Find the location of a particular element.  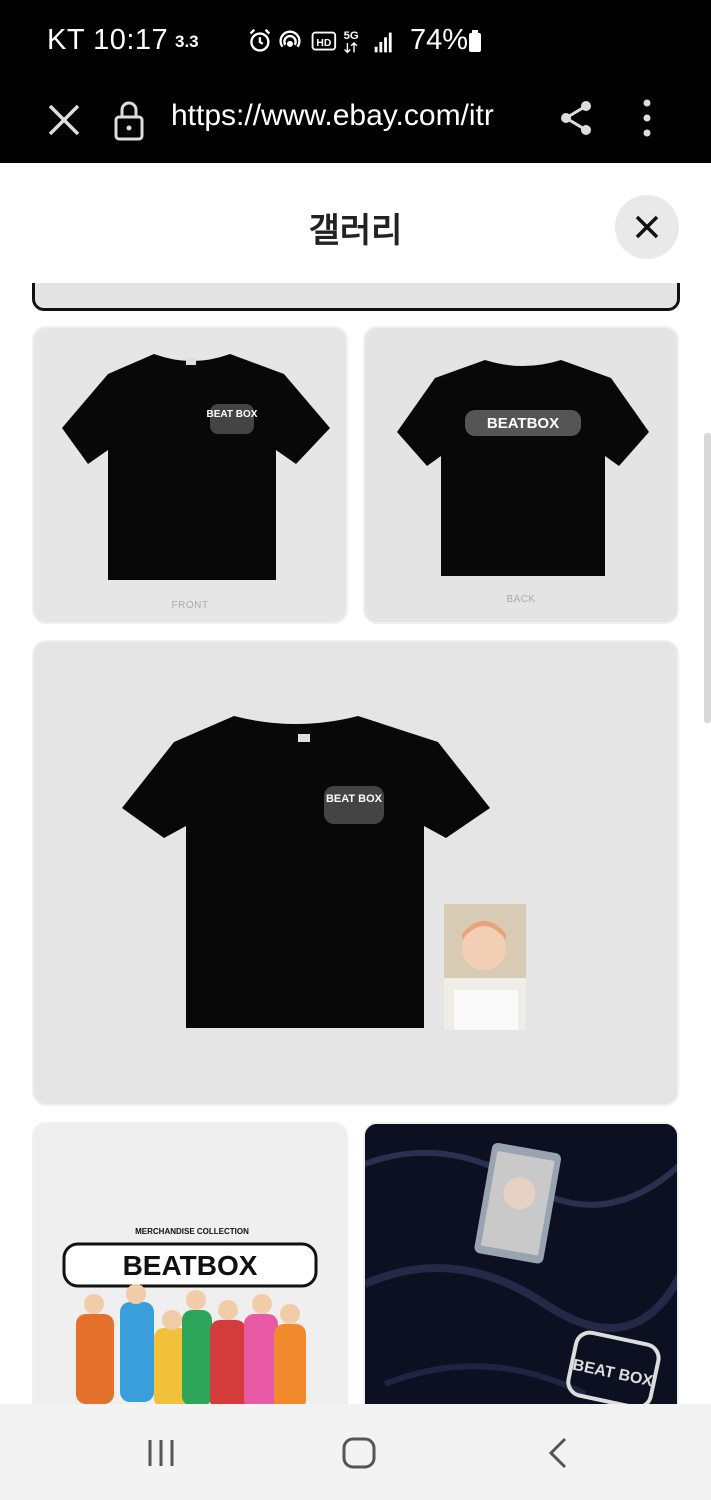

gallery-image-front: BEAT BOX FRONT is located at coordinates (190, 475).